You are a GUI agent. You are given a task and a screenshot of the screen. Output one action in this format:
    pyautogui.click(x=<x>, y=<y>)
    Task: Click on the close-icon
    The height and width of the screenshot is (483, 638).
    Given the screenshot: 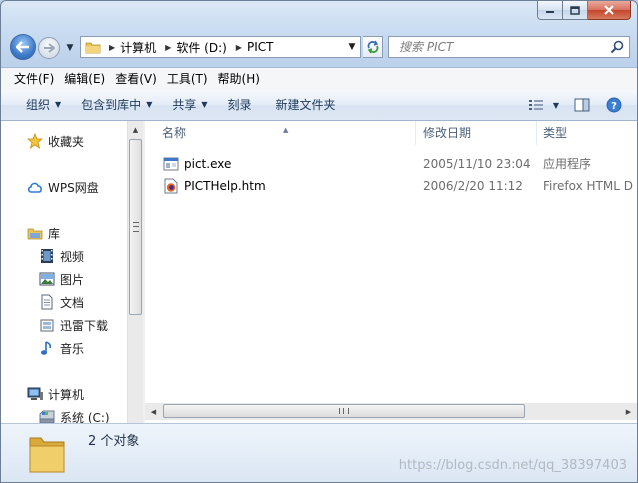 What is the action you would take?
    pyautogui.click(x=609, y=10)
    